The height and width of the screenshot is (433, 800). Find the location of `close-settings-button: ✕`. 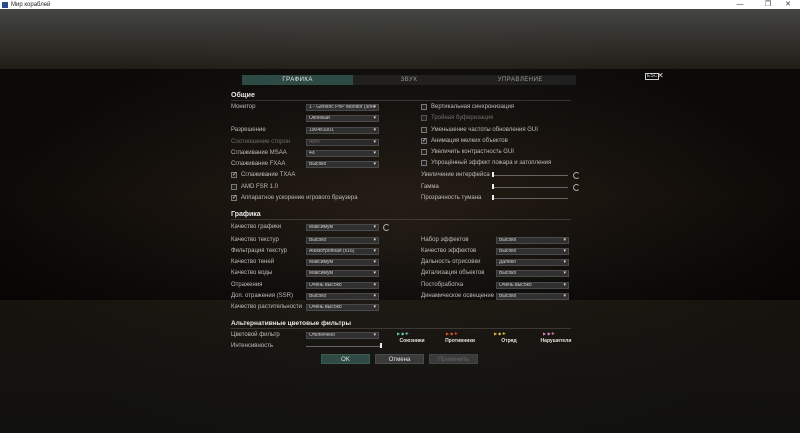

close-settings-button: ✕ is located at coordinates (660, 75).